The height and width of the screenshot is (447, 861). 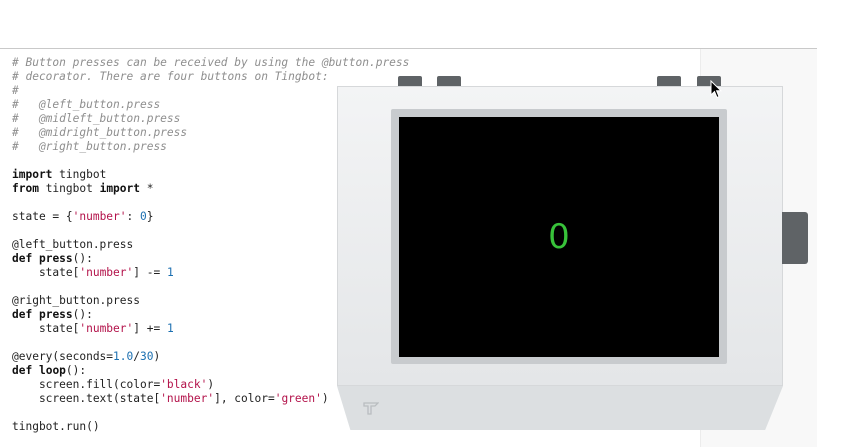 What do you see at coordinates (298, 398) in the screenshot?
I see `code-token: 'green'` at bounding box center [298, 398].